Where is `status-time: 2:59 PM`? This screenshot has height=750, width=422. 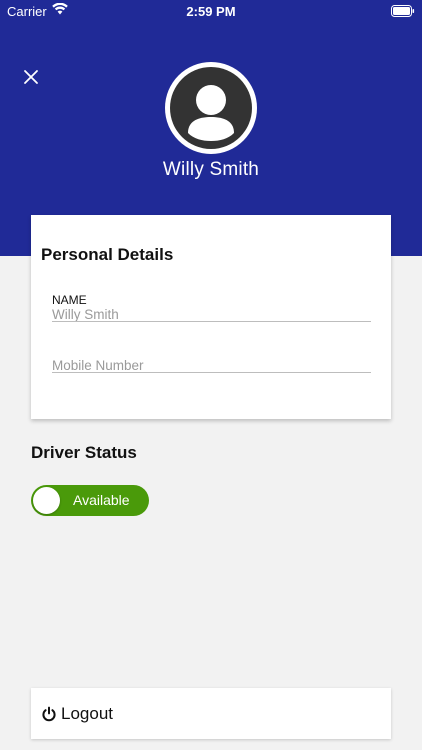
status-time: 2:59 PM is located at coordinates (211, 11).